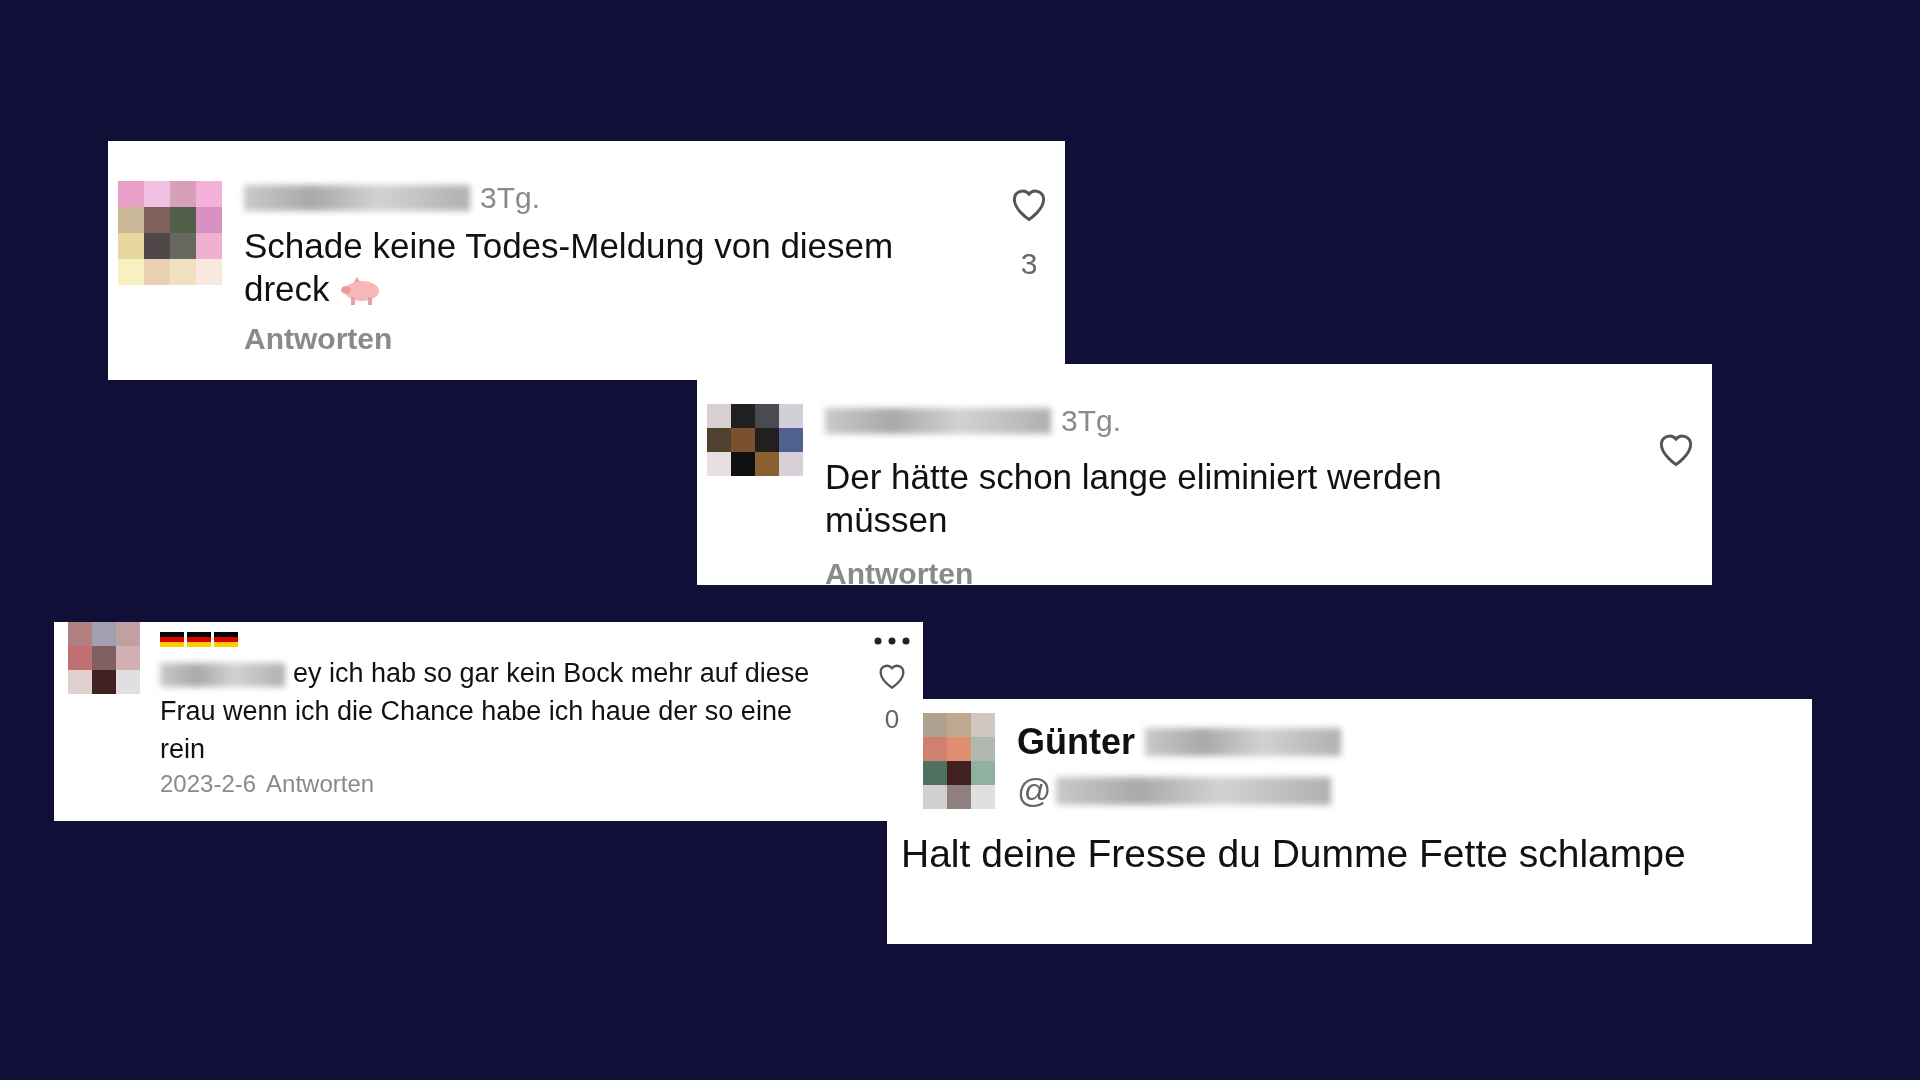  I want to click on like-count: 3, so click(1029, 264).